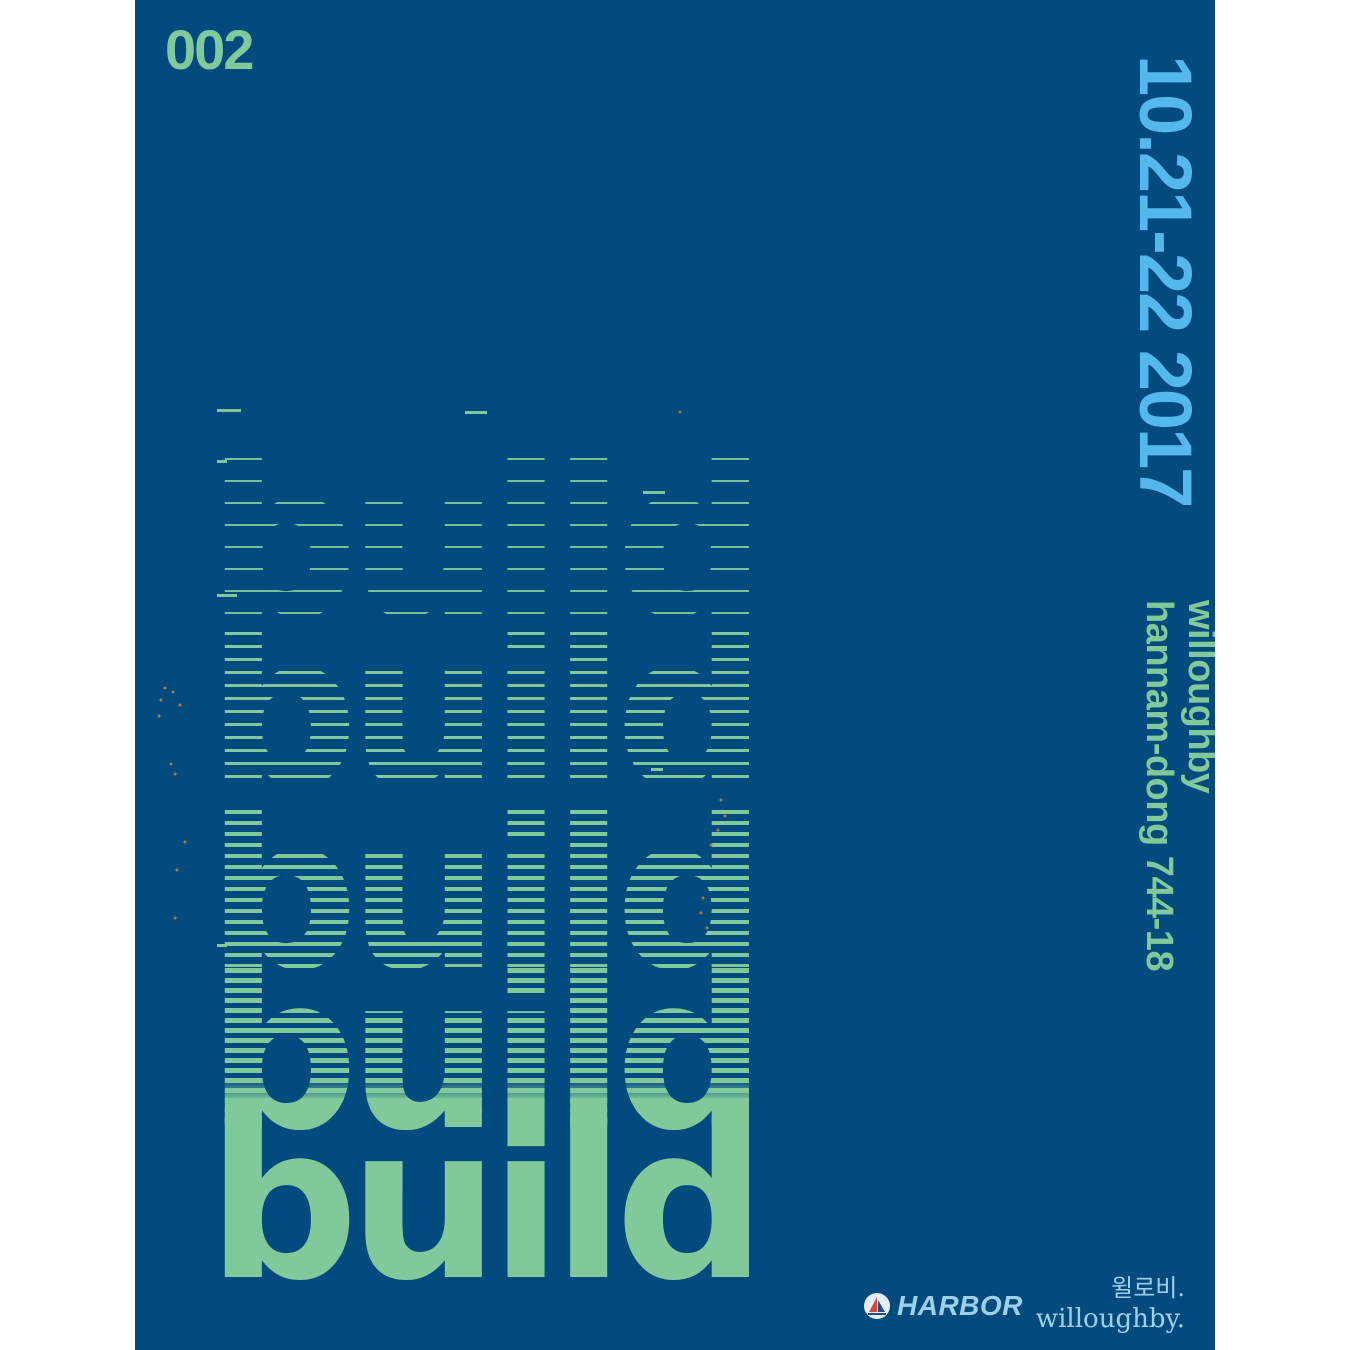 The width and height of the screenshot is (1350, 1350). I want to click on event-dates: 10.21-22 2017, so click(1165, 281).